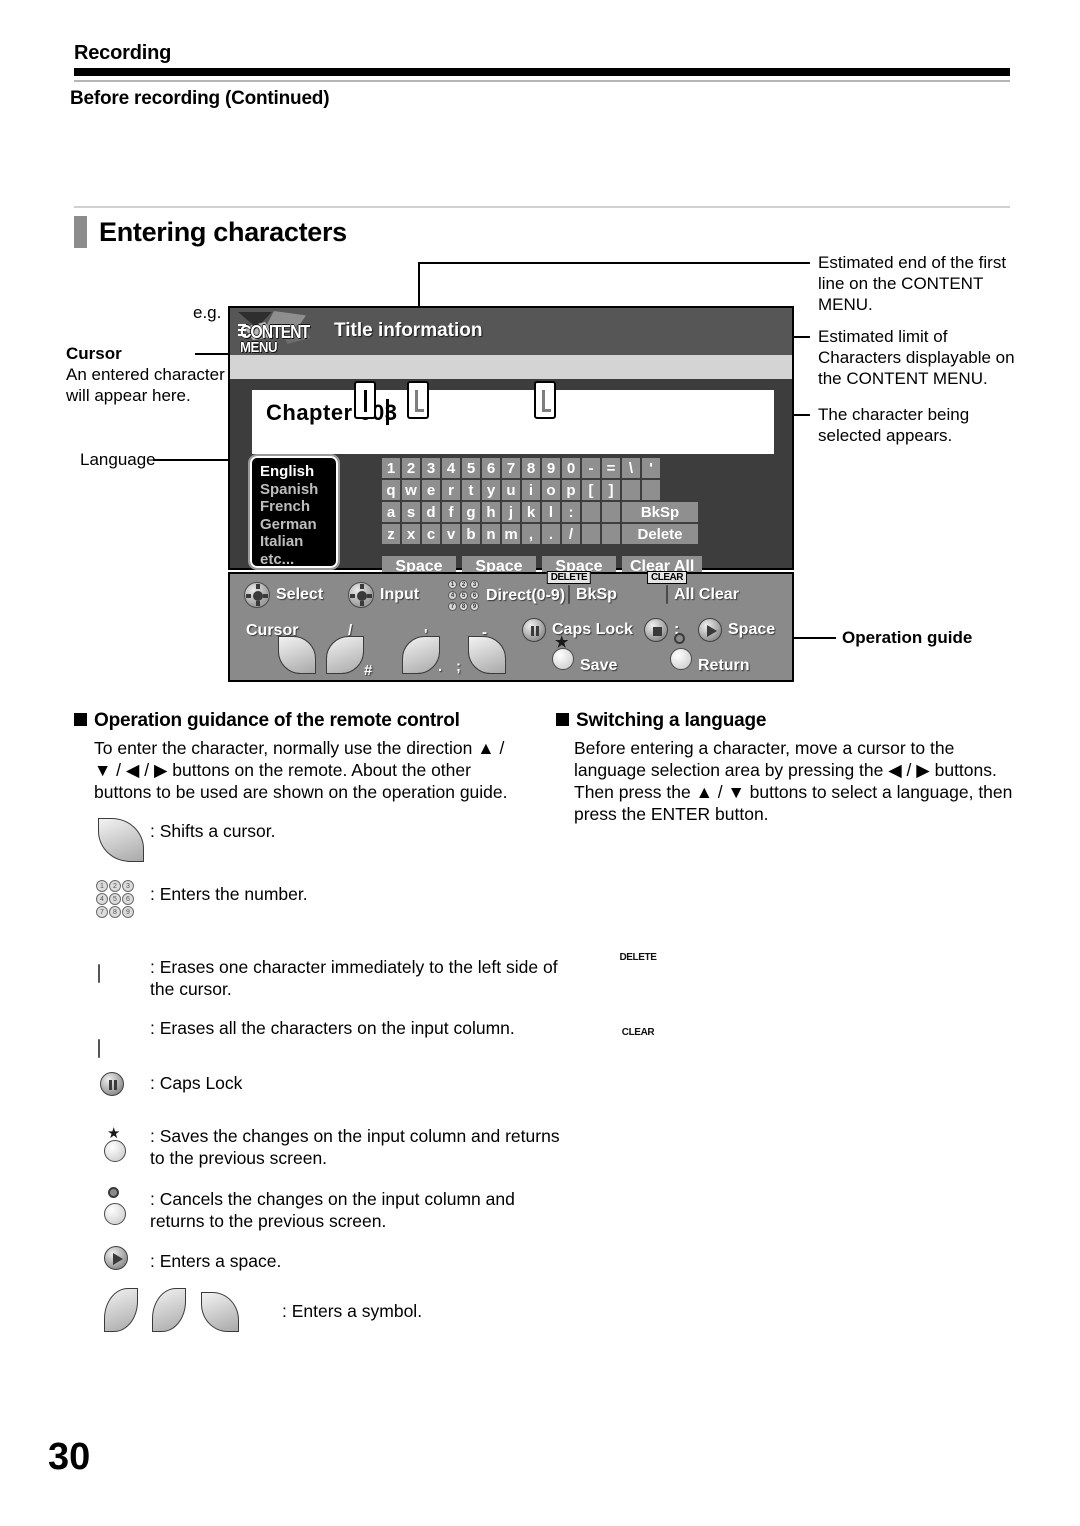 The height and width of the screenshot is (1526, 1080). I want to click on arc-button-apostrophe-icon, so click(421, 655).